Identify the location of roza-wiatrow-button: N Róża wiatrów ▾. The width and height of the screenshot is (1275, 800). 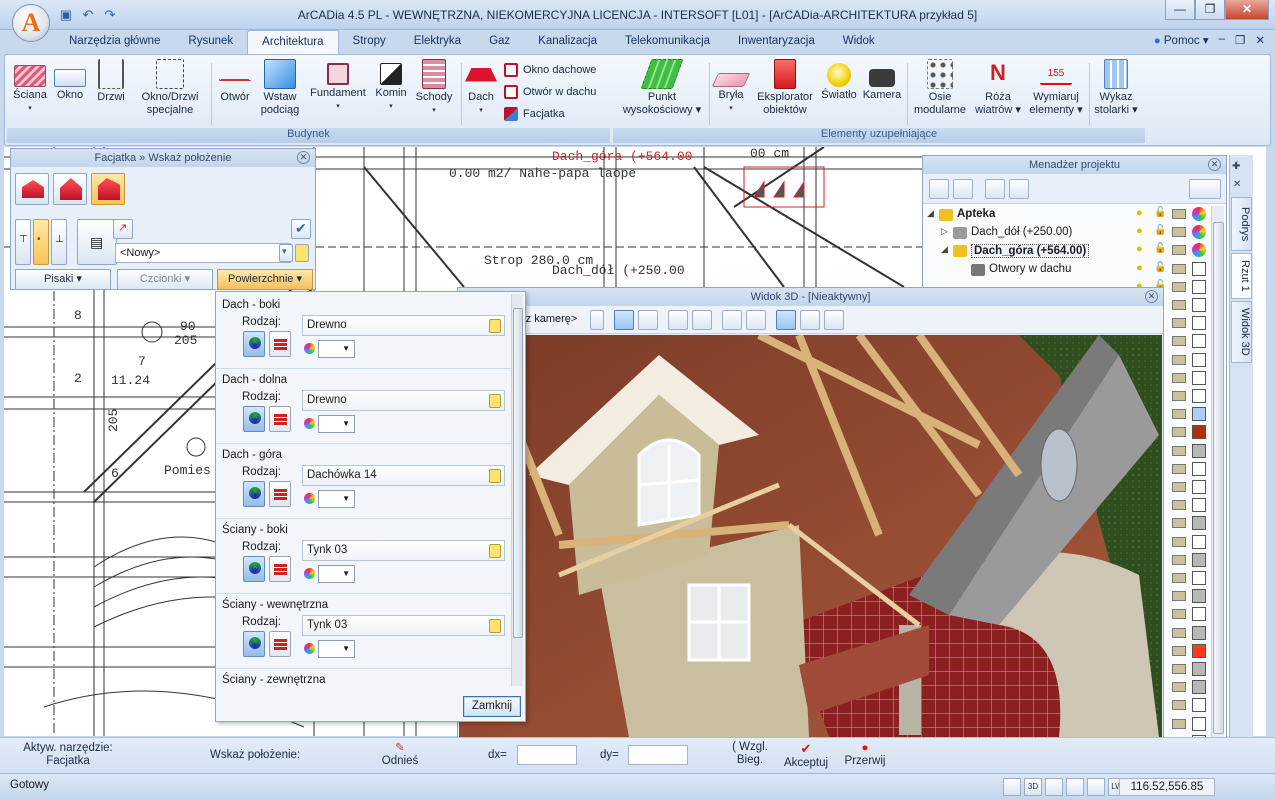
(998, 88).